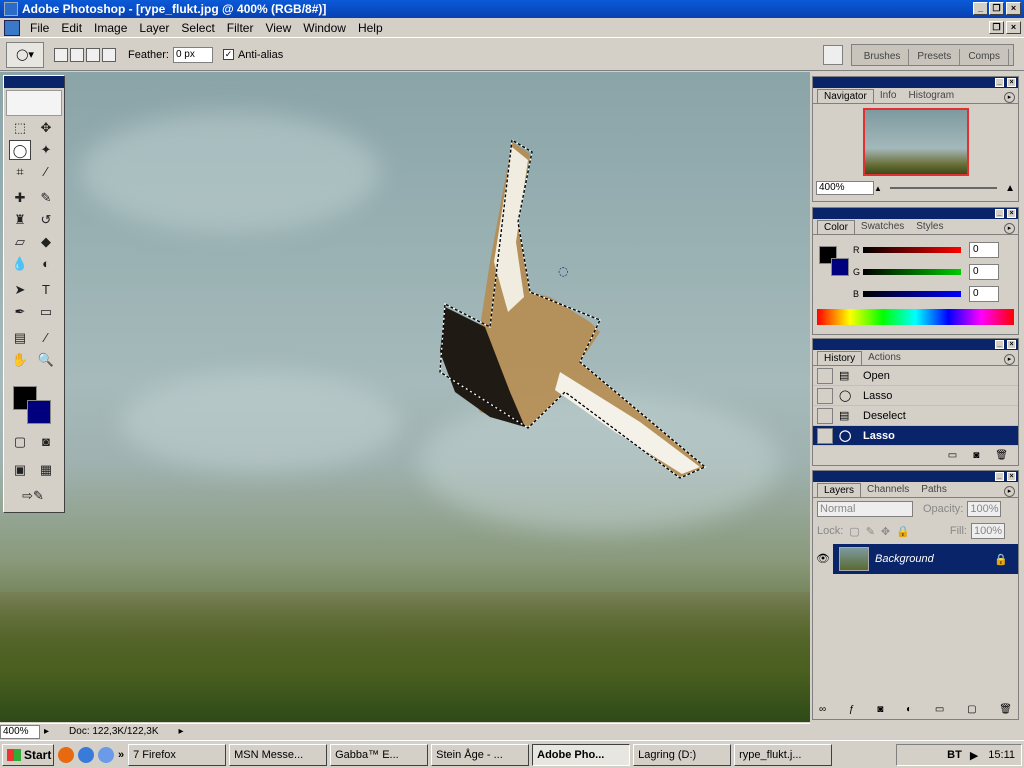  I want to click on path-selection-icon: ➤, so click(20, 290).